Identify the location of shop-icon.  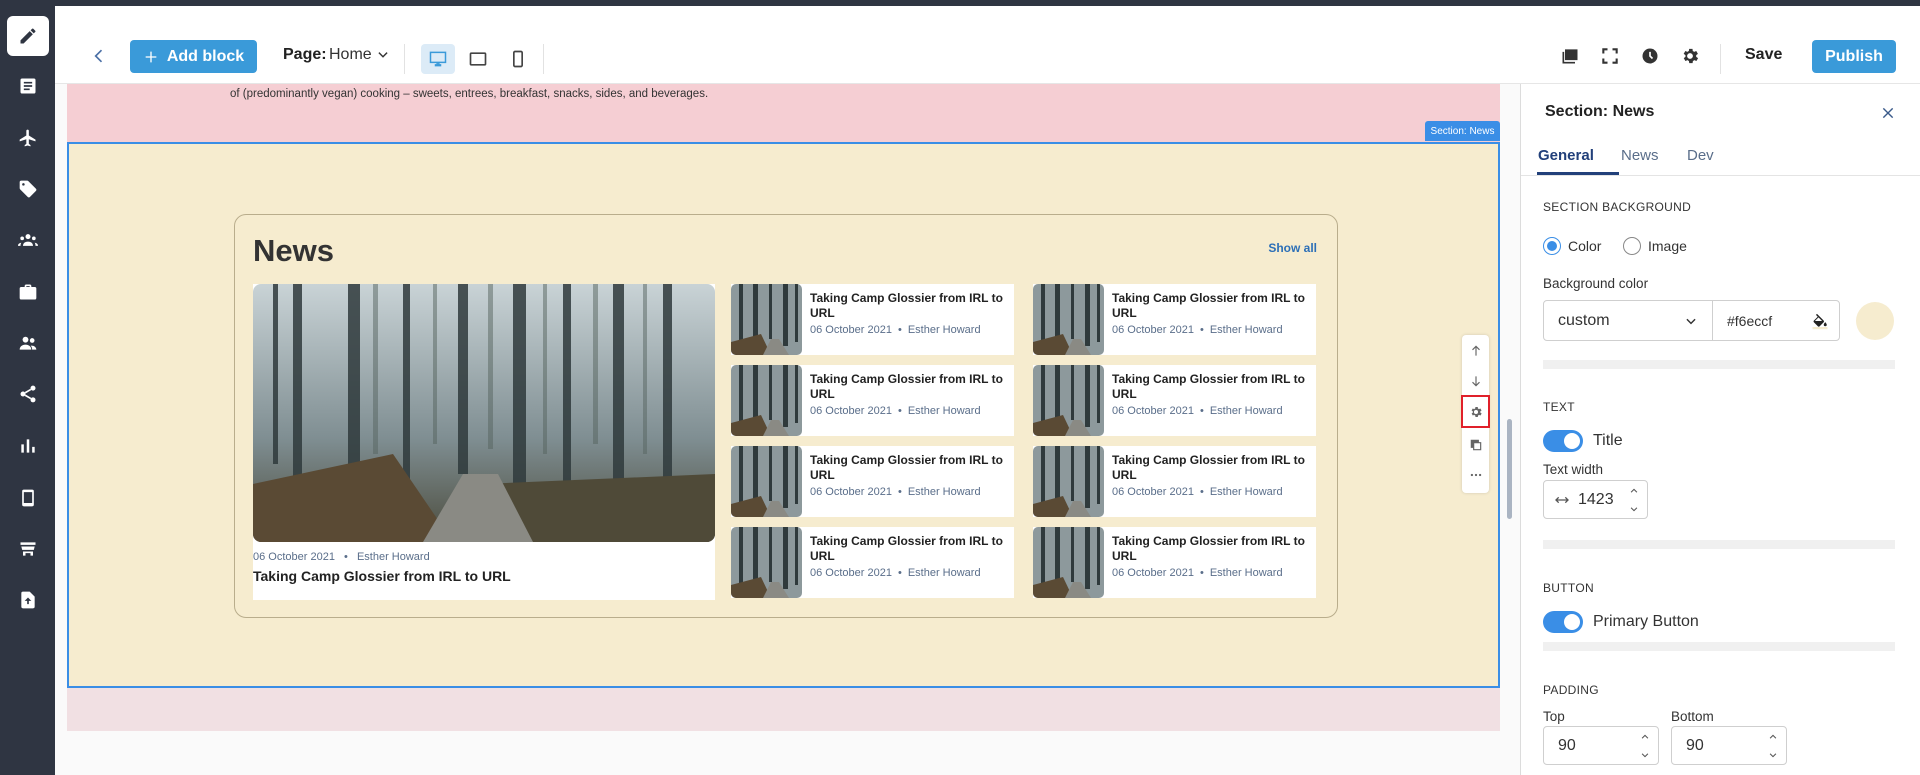
(28, 549).